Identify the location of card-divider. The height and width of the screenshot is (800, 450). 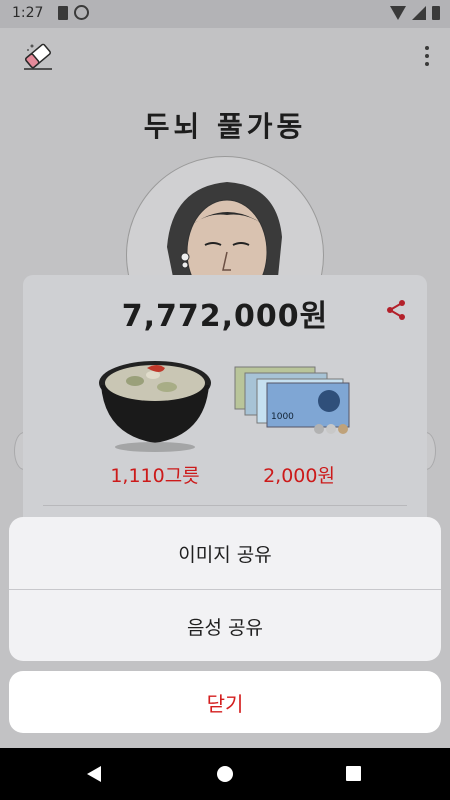
(225, 505).